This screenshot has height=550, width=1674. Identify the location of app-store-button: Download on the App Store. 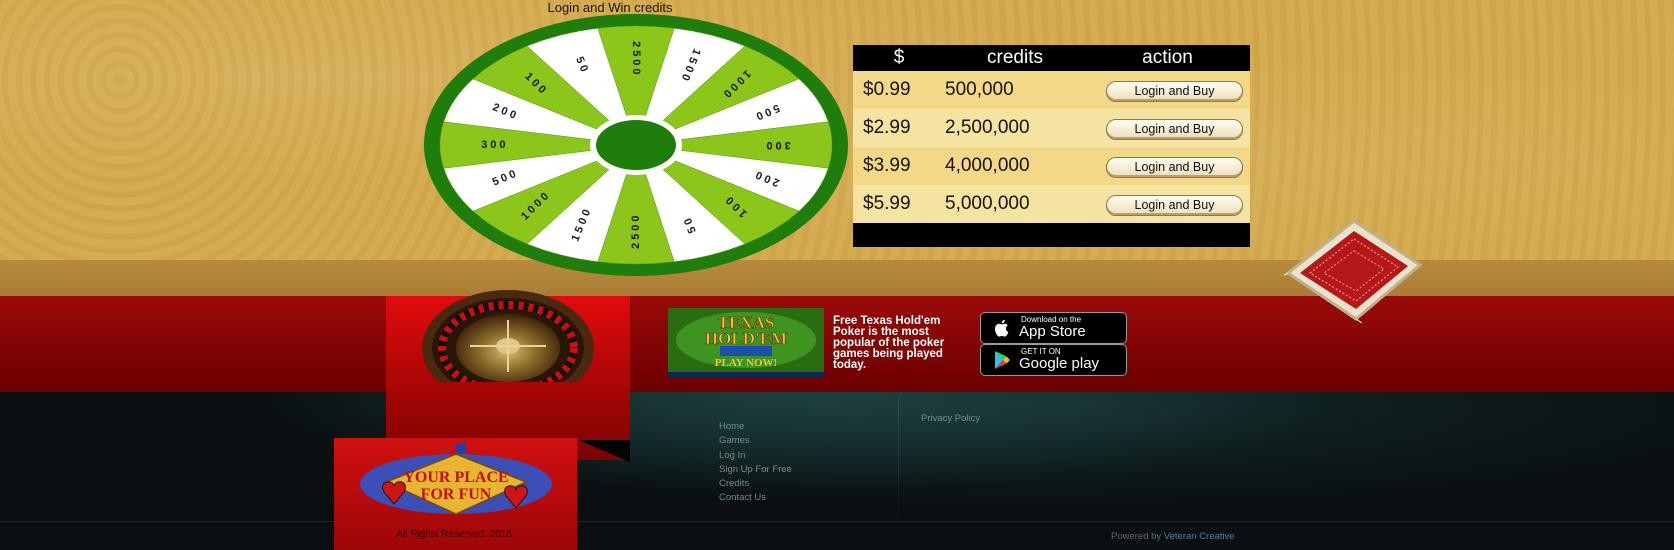
(1053, 328).